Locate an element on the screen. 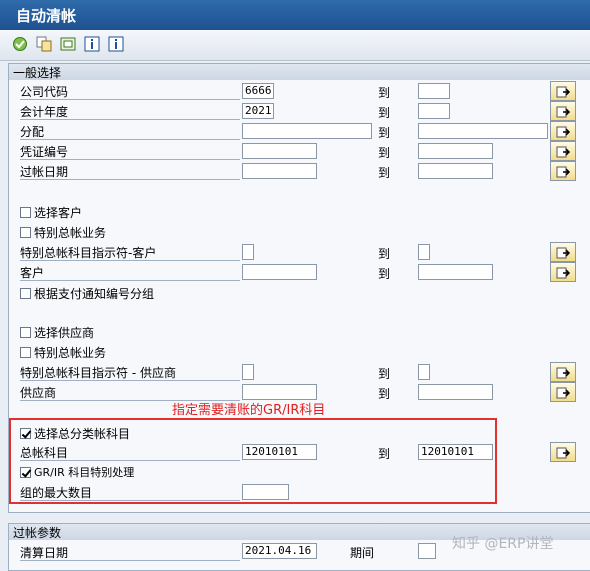  copy-icon is located at coordinates (44, 44).